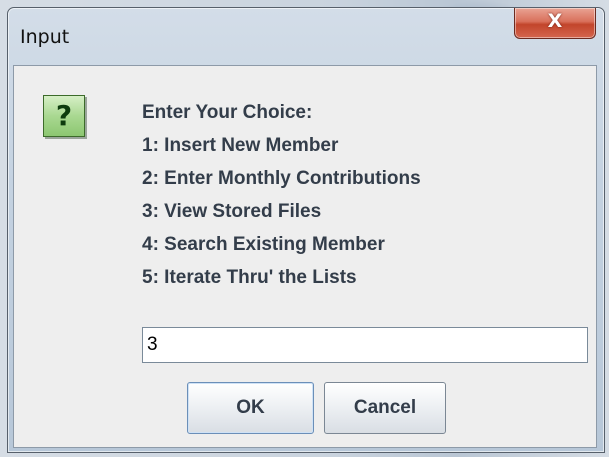  I want to click on cancel-button: Cancel, so click(385, 408).